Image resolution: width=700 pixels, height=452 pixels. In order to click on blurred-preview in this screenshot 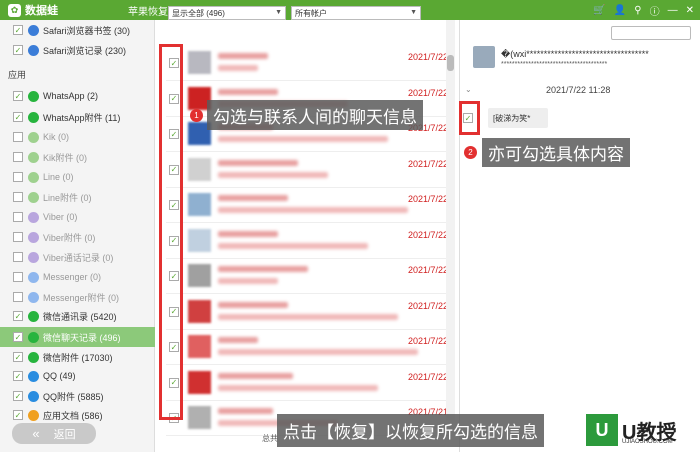, I will do `click(303, 139)`.